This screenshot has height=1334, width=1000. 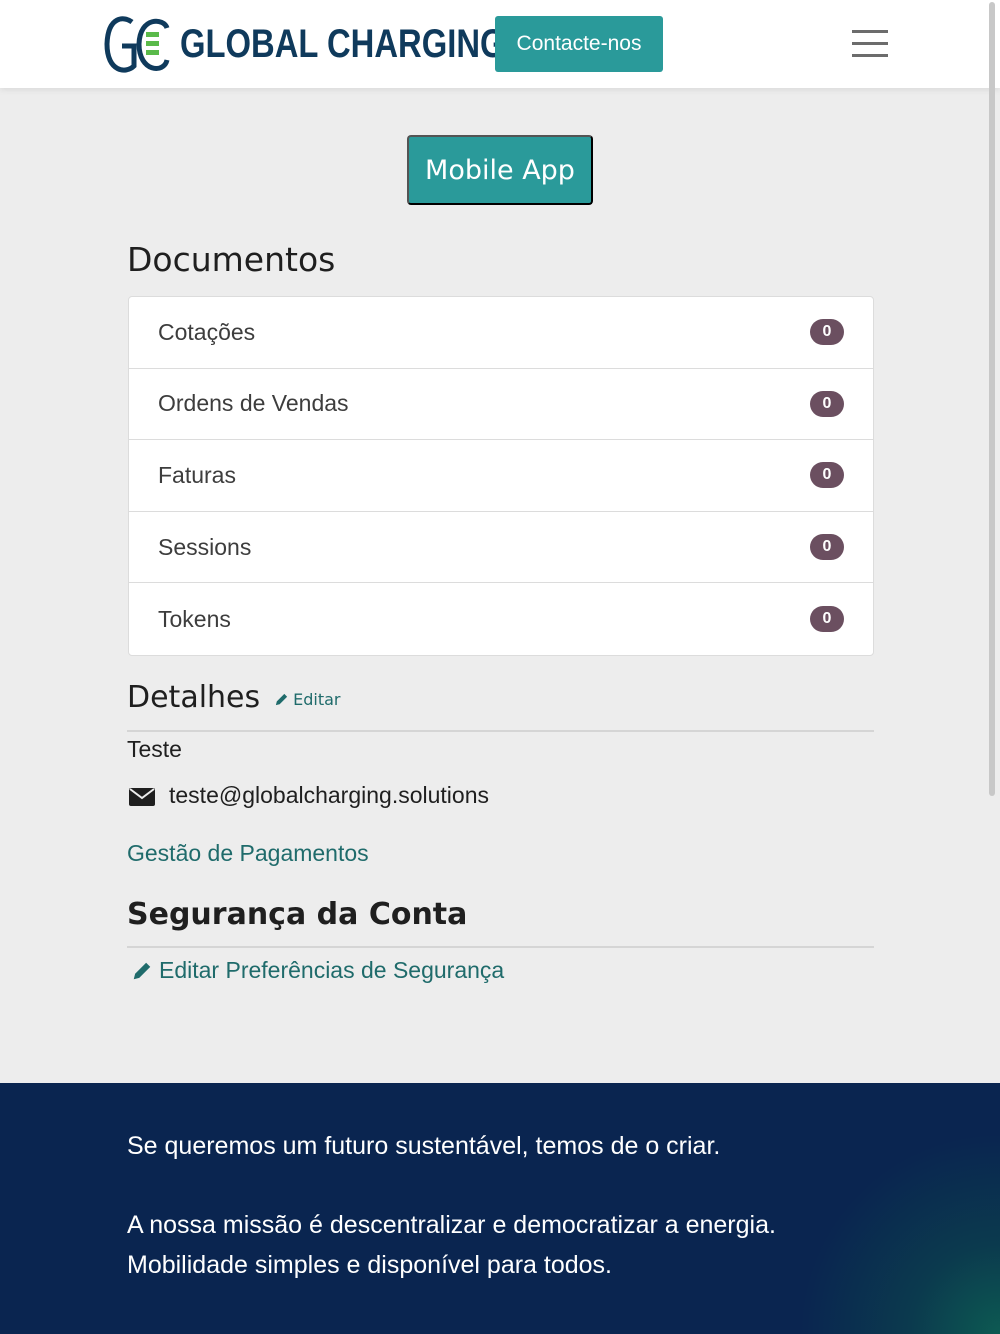 What do you see at coordinates (231, 259) in the screenshot?
I see `documents-title: Documentos` at bounding box center [231, 259].